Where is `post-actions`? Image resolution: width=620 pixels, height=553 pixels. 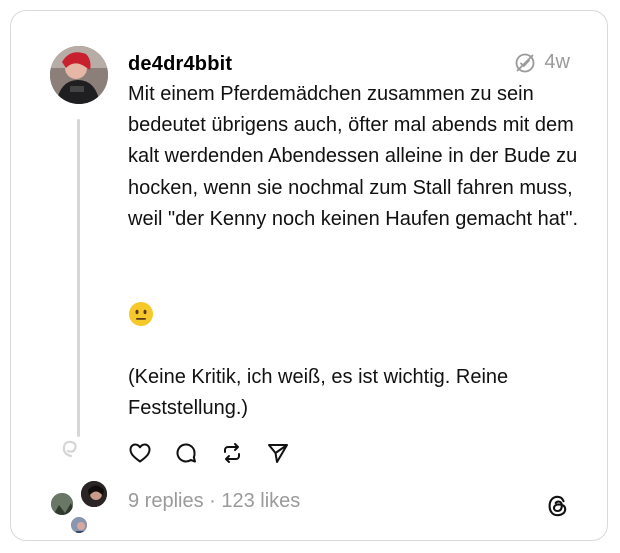
post-actions is located at coordinates (209, 453).